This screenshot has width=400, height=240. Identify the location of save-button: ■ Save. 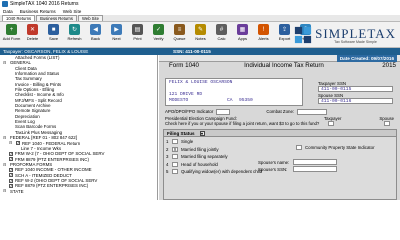
(53, 32).